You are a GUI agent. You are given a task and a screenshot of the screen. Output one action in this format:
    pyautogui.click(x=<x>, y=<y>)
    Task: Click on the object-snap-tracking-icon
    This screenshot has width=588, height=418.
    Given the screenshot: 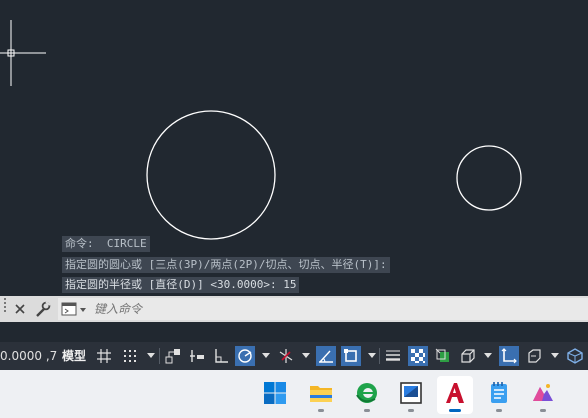 What is the action you would take?
    pyautogui.click(x=326, y=356)
    